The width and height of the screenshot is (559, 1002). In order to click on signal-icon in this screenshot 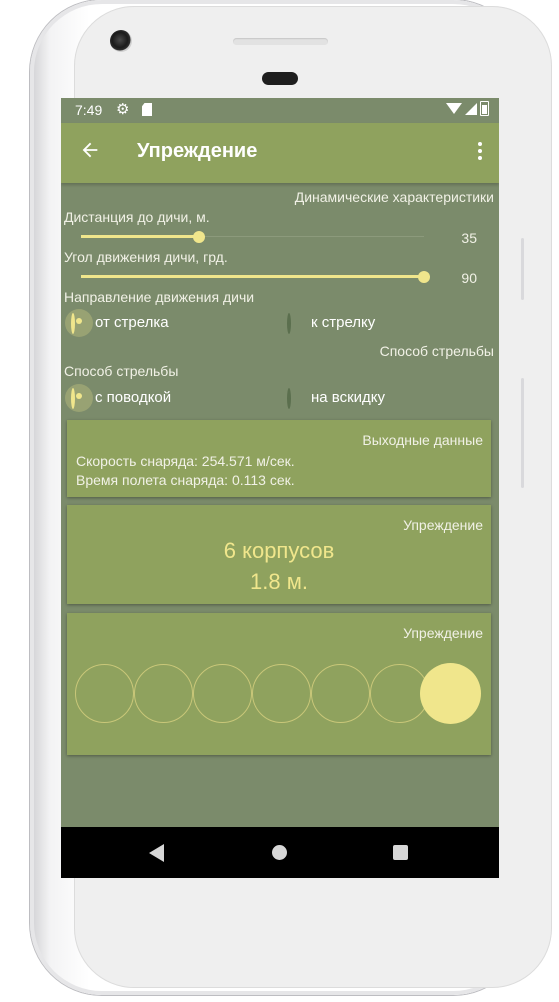, I will do `click(471, 108)`.